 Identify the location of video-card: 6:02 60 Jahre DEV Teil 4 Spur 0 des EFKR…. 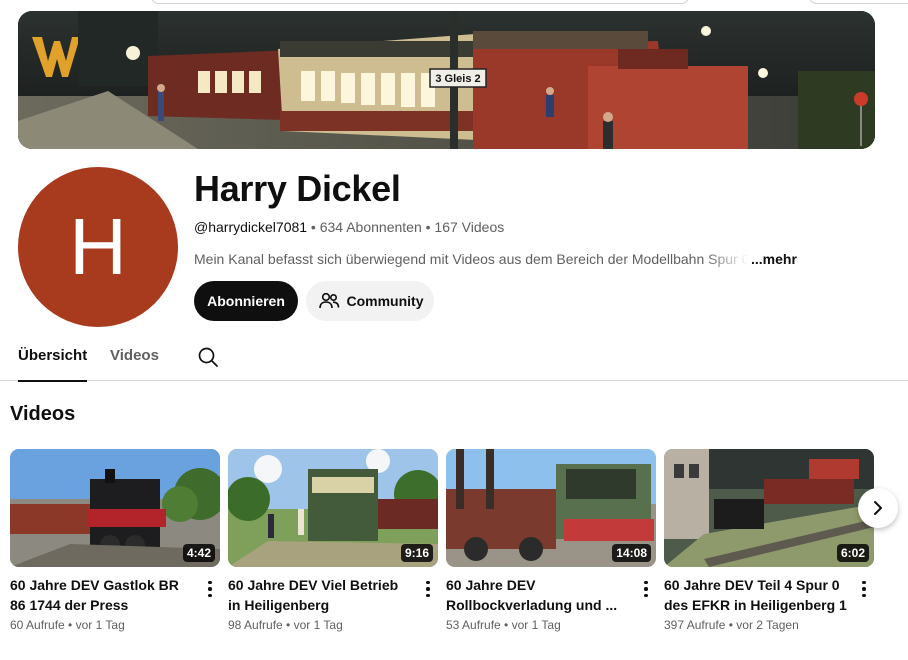
(769, 540).